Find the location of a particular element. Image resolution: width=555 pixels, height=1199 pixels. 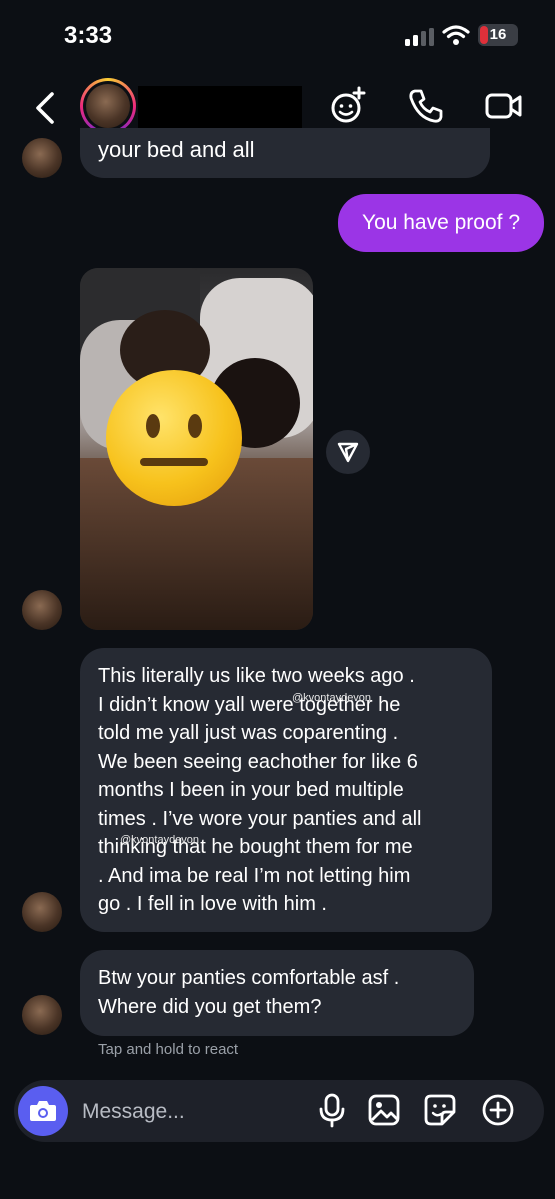

microphone-icon is located at coordinates (332, 1110).